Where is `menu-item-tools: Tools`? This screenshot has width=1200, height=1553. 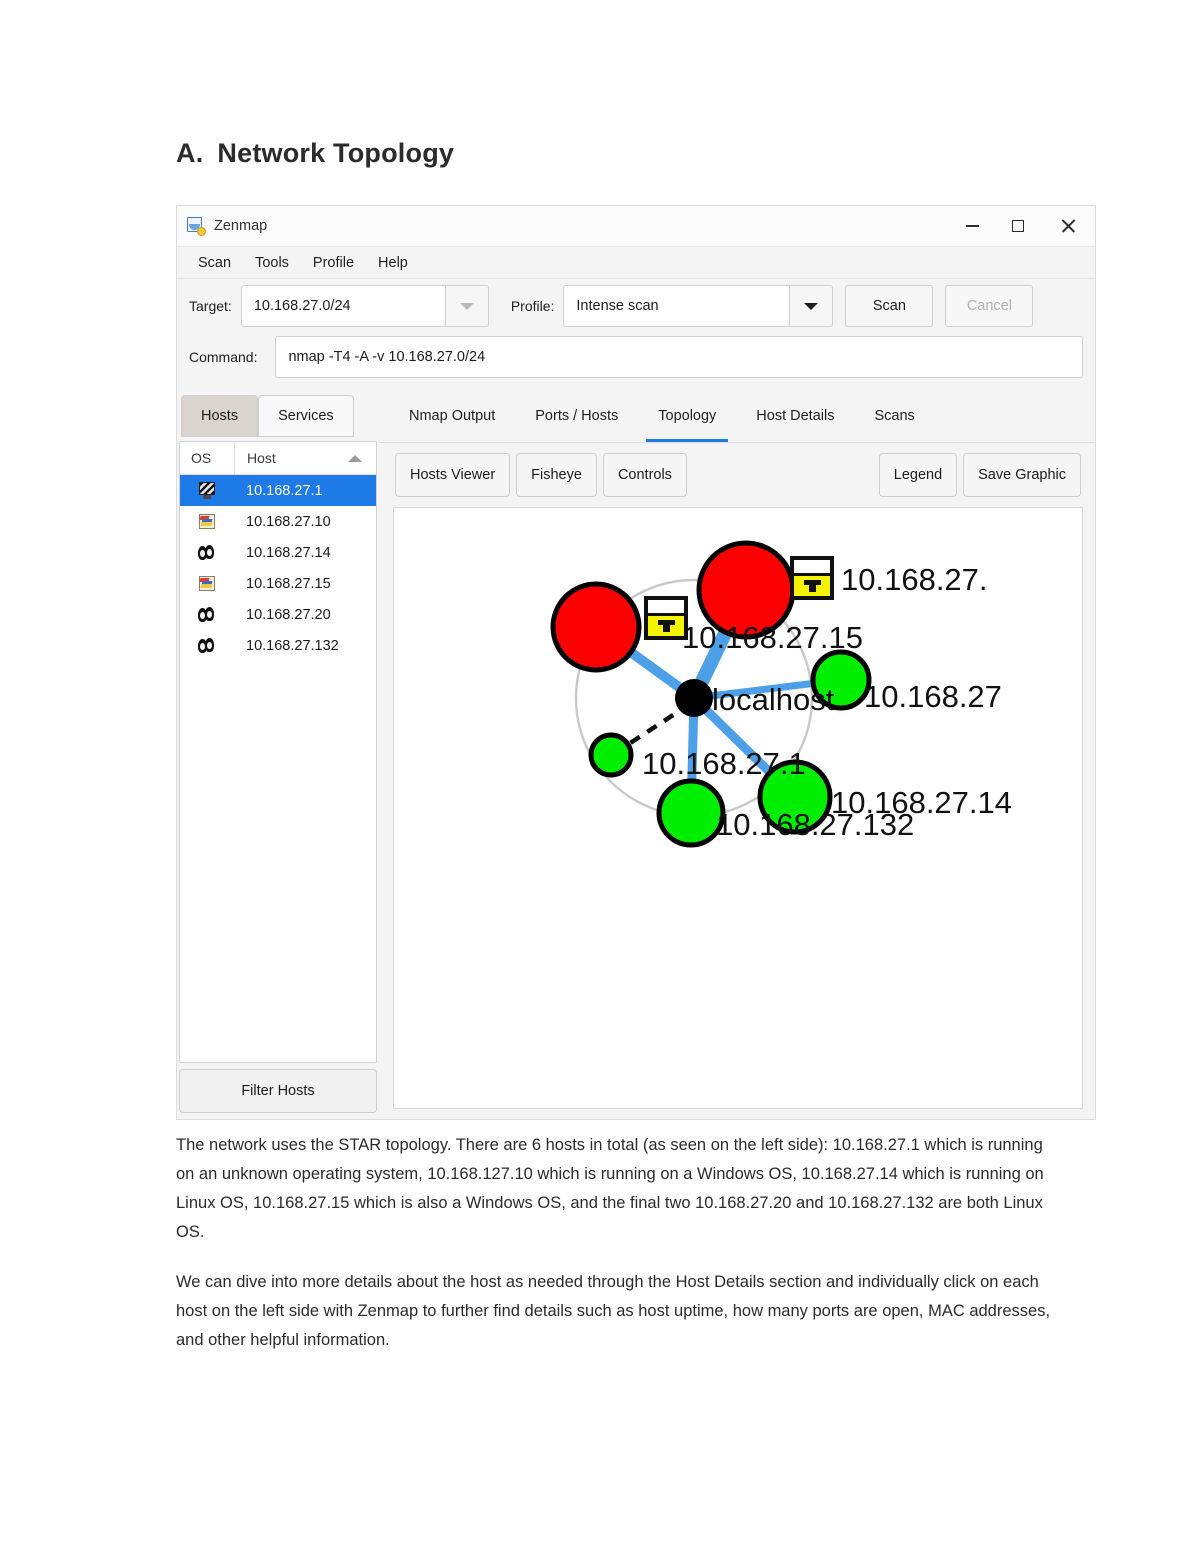
menu-item-tools: Tools is located at coordinates (272, 263).